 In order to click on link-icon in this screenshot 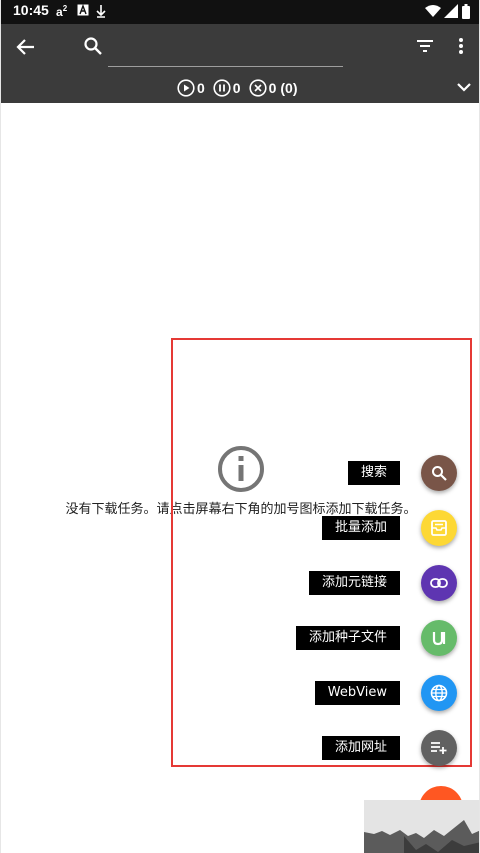, I will do `click(439, 583)`.